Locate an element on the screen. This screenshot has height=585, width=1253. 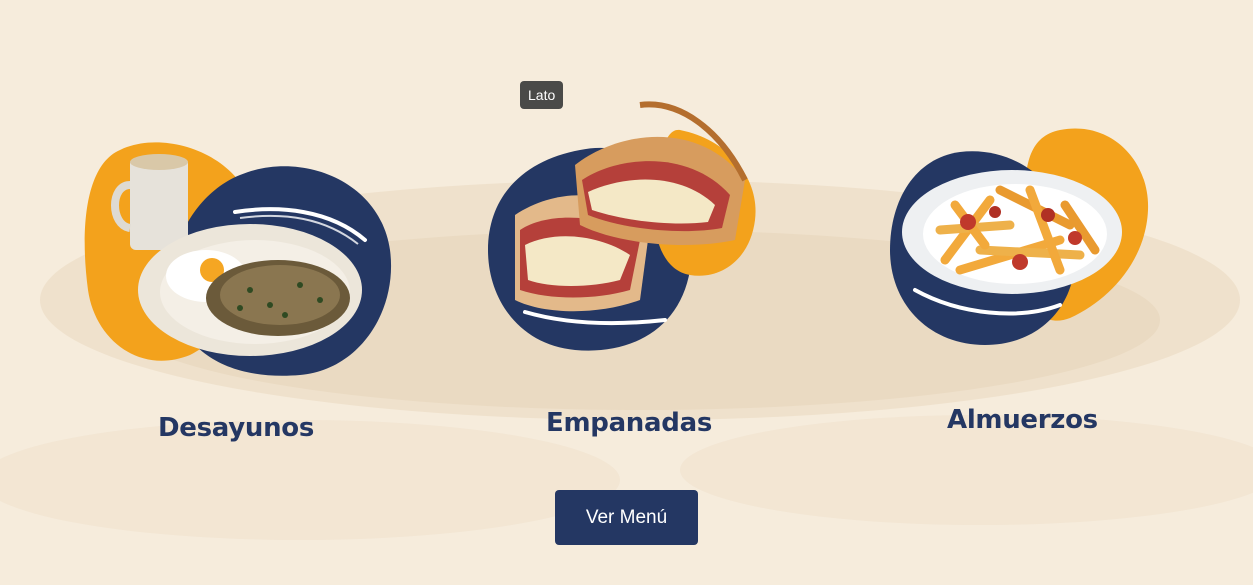
empanadas-icon is located at coordinates (622, 226).